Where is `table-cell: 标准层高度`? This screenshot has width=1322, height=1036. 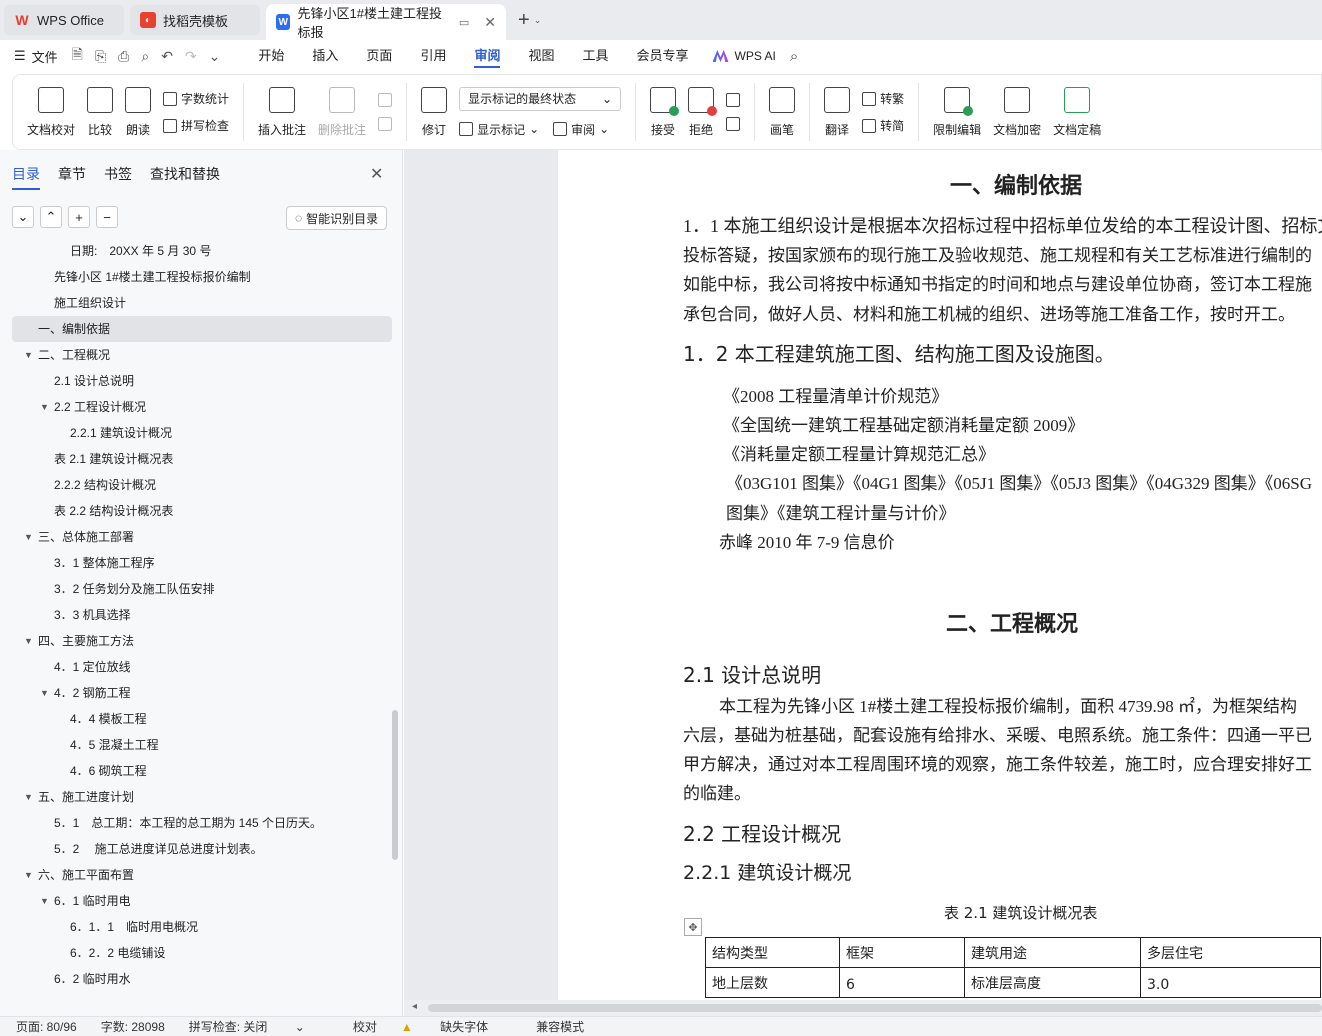
table-cell: 标准层高度 is located at coordinates (1052, 982).